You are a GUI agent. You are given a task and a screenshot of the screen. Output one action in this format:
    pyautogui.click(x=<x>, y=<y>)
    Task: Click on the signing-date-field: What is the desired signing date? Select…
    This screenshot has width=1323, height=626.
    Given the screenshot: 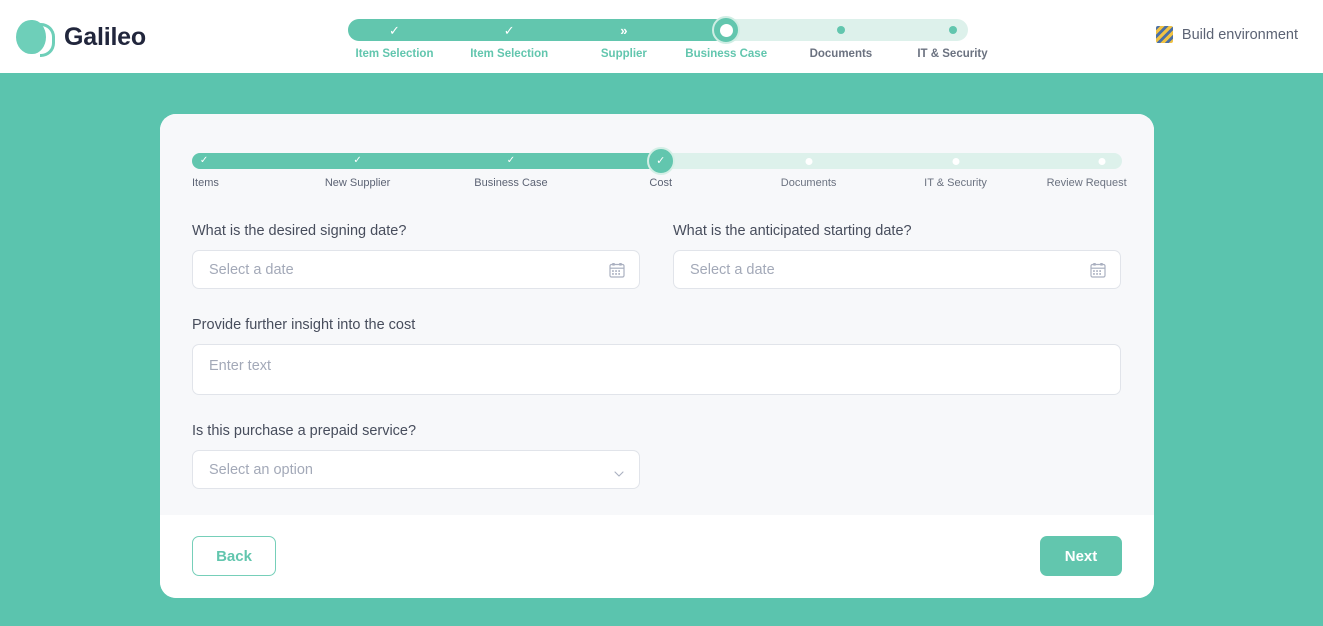 What is the action you would take?
    pyautogui.click(x=416, y=256)
    